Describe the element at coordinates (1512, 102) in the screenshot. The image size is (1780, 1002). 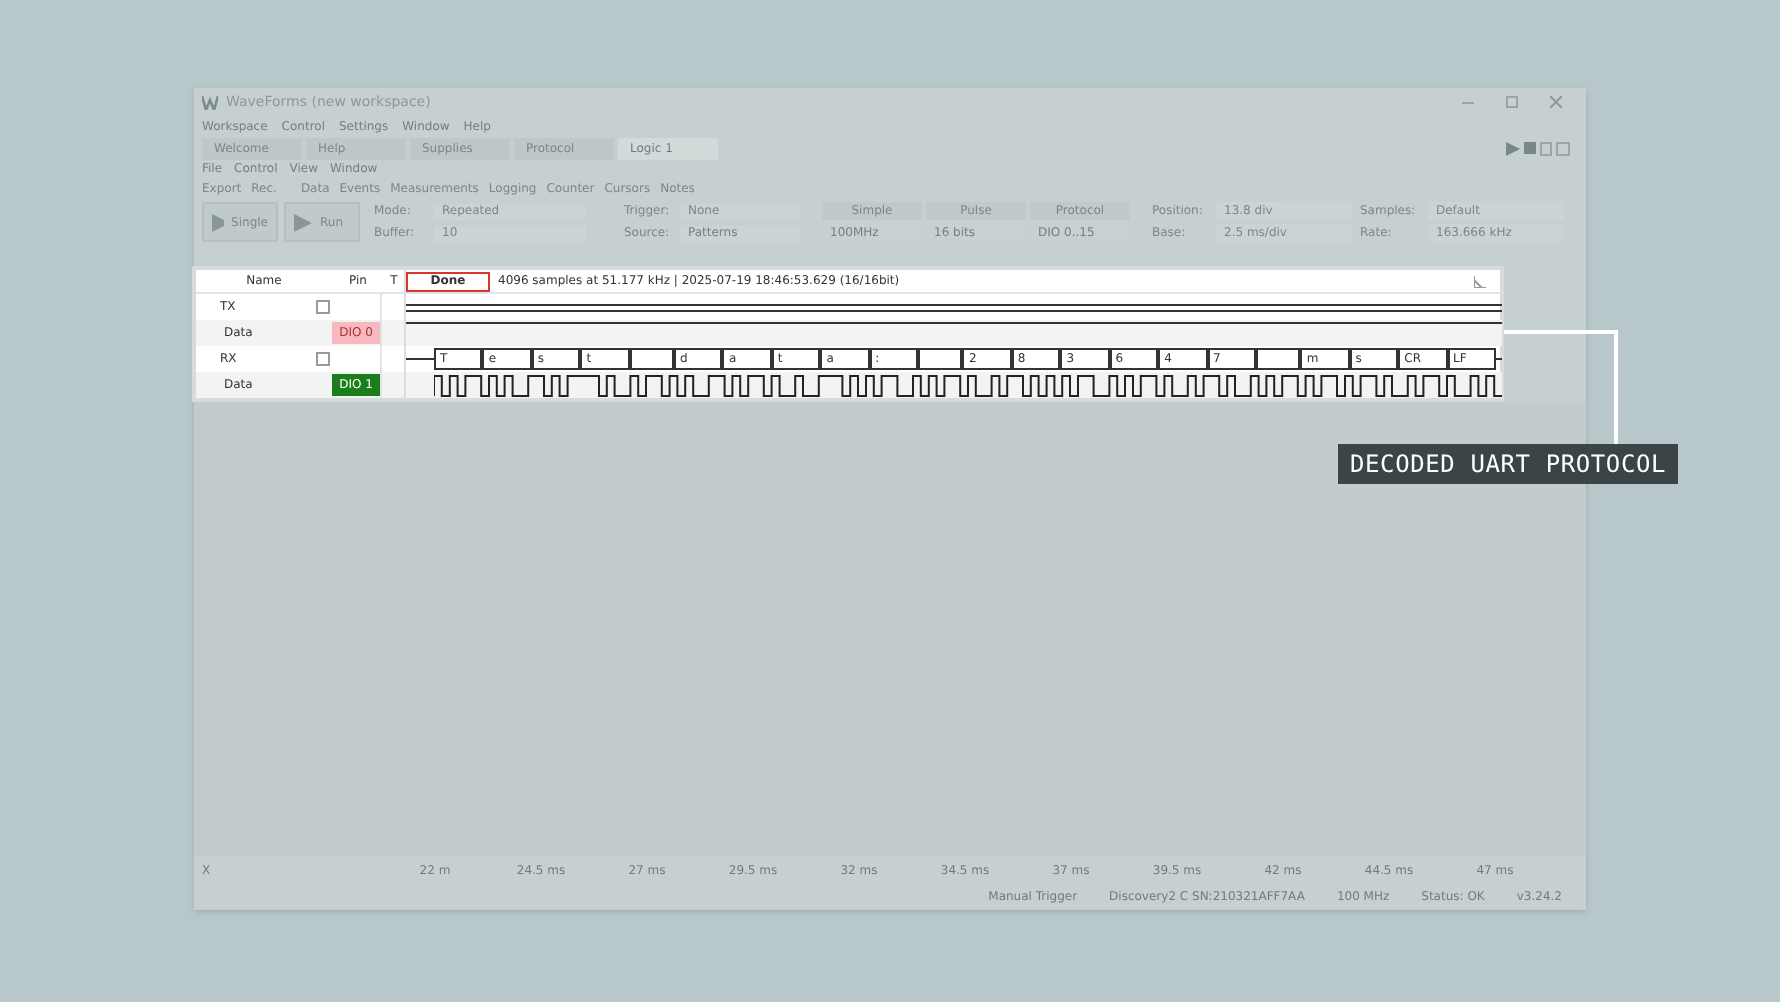
I see `maximize-icon` at that location.